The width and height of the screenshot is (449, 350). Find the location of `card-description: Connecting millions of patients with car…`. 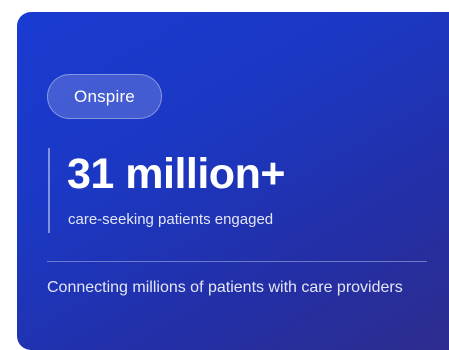

card-description: Connecting millions of patients with car… is located at coordinates (225, 287).